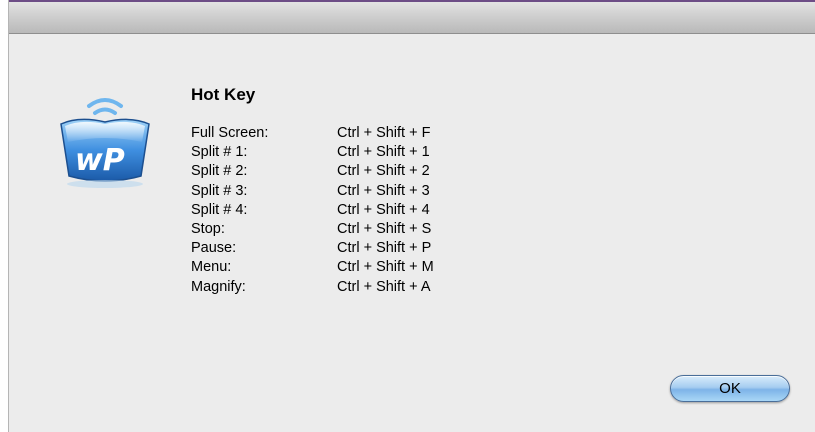 This screenshot has height=432, width=815. Describe the element at coordinates (100, 160) in the screenshot. I see `logo-text: wP` at that location.